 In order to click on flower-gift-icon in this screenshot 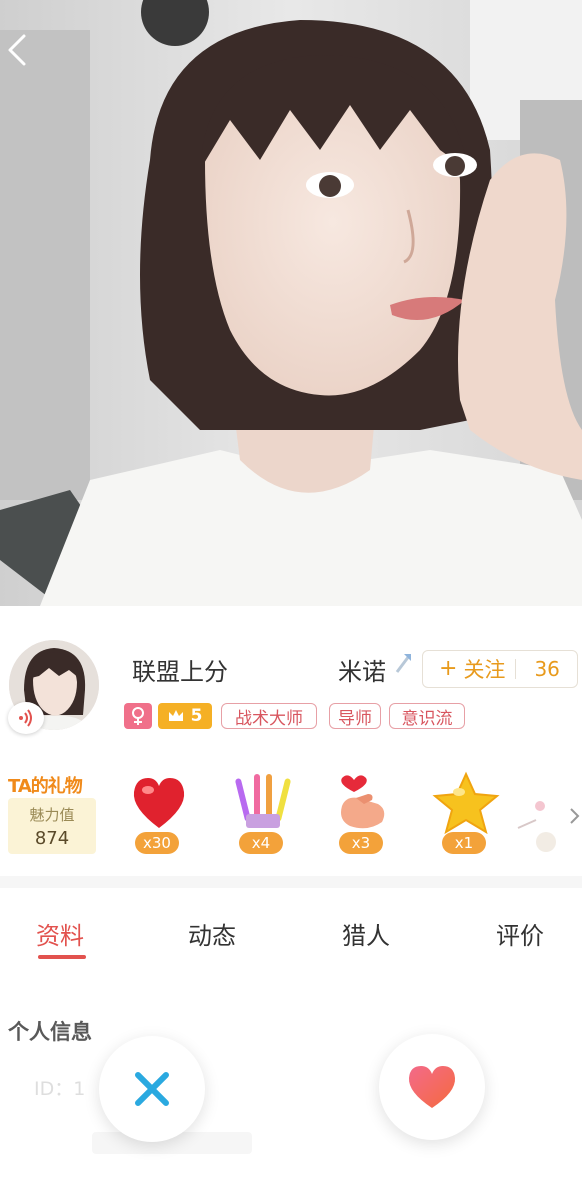, I will do `click(536, 826)`.